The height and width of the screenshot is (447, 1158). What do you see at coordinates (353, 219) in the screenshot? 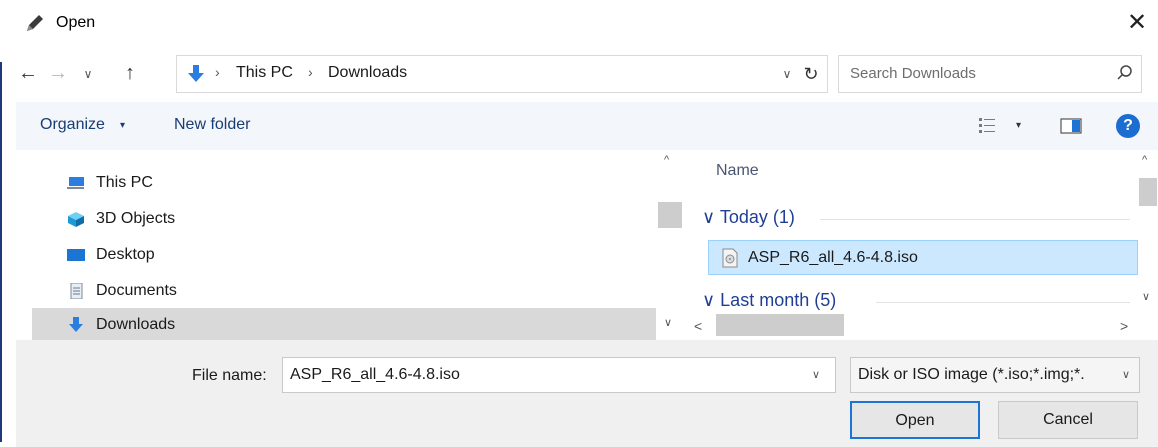
I see `nav-item-3d-objects: 3D Objects` at bounding box center [353, 219].